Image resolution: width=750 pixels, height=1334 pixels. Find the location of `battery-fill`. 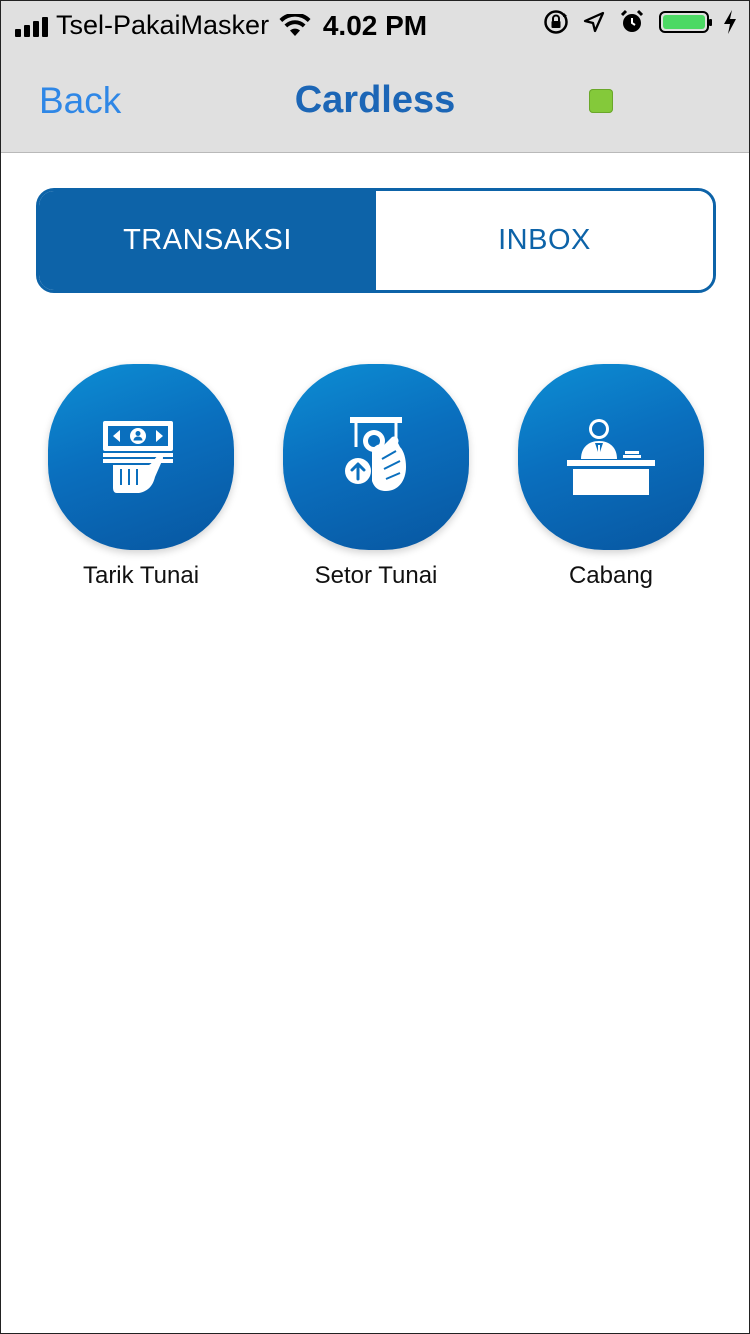

battery-fill is located at coordinates (684, 22).